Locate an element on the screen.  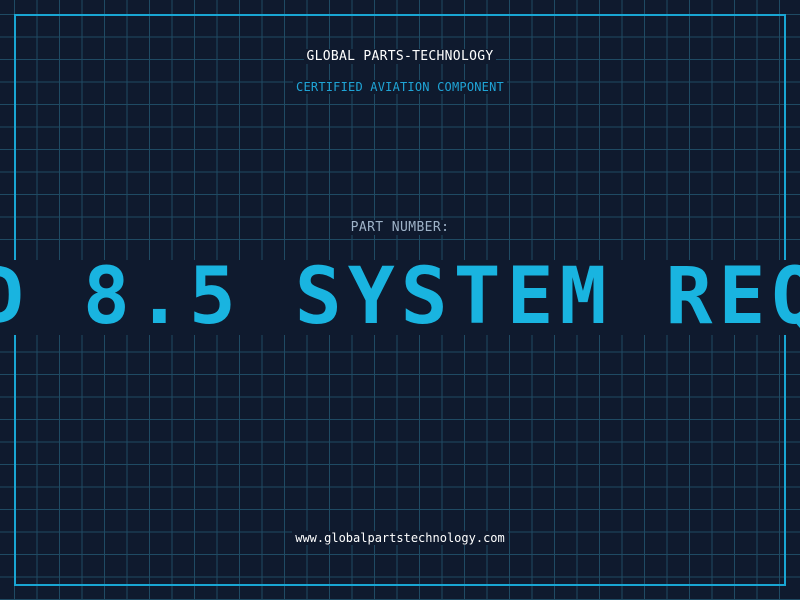
certification-subtitle: CERTIFIED AVIATION COMPONENT is located at coordinates (400, 87).